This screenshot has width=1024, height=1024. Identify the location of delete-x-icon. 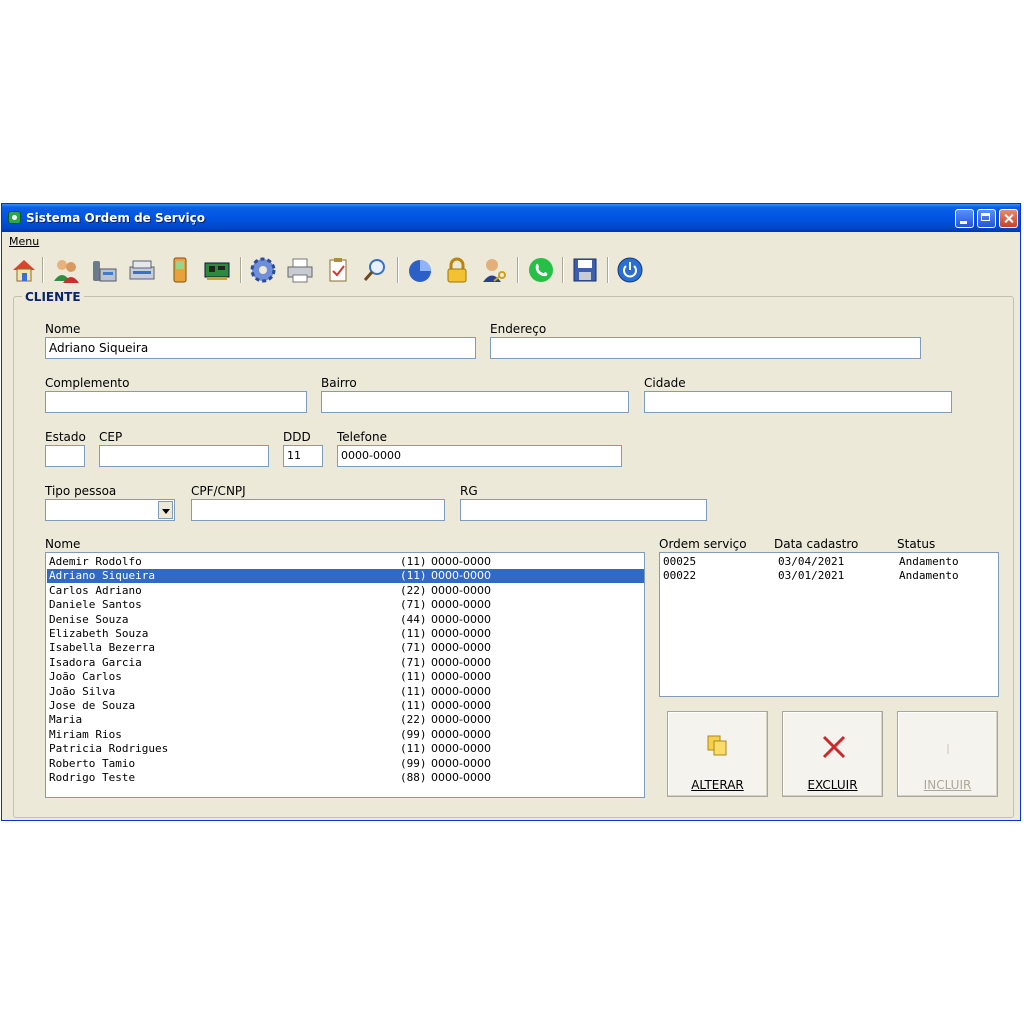
(834, 747).